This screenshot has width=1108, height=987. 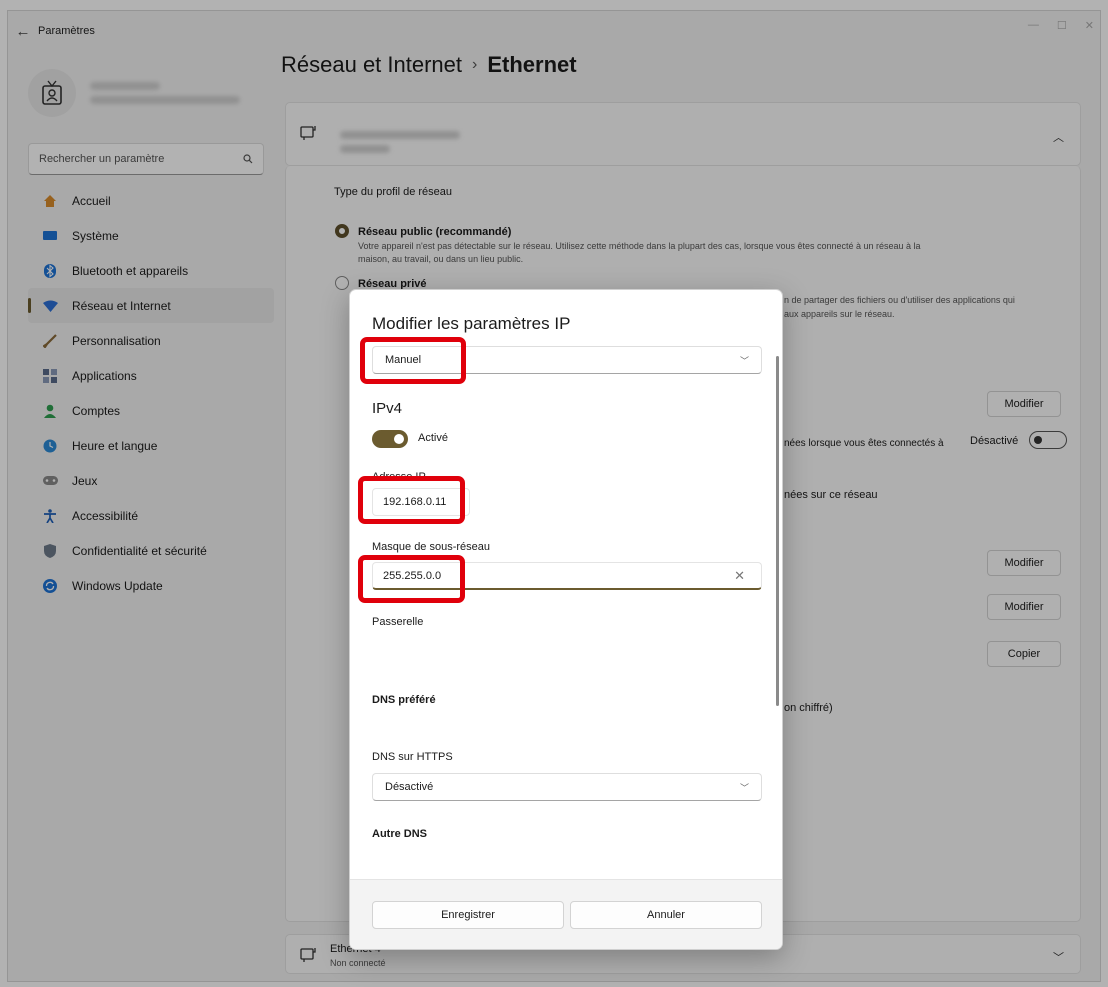 I want to click on subnet-mask-label: Masque de sous-réseau, so click(x=431, y=547).